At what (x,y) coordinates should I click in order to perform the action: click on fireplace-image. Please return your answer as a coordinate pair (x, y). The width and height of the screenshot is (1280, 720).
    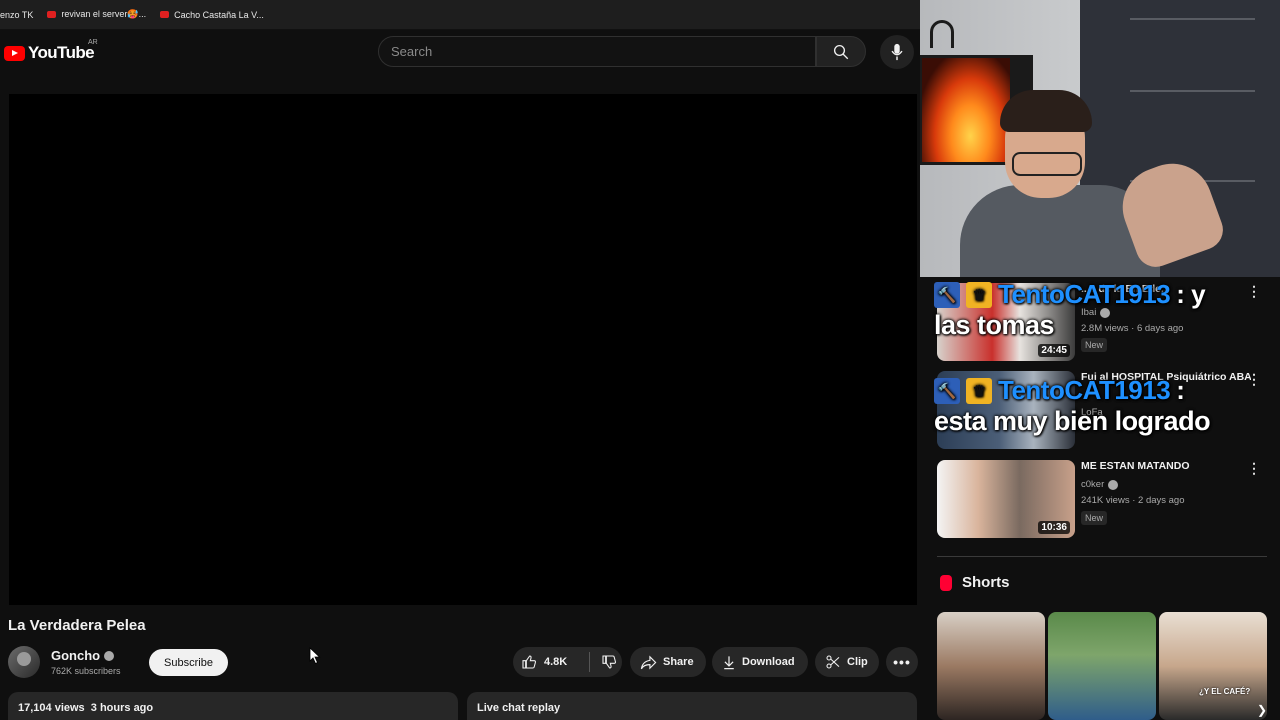
    Looking at the image, I should click on (966, 110).